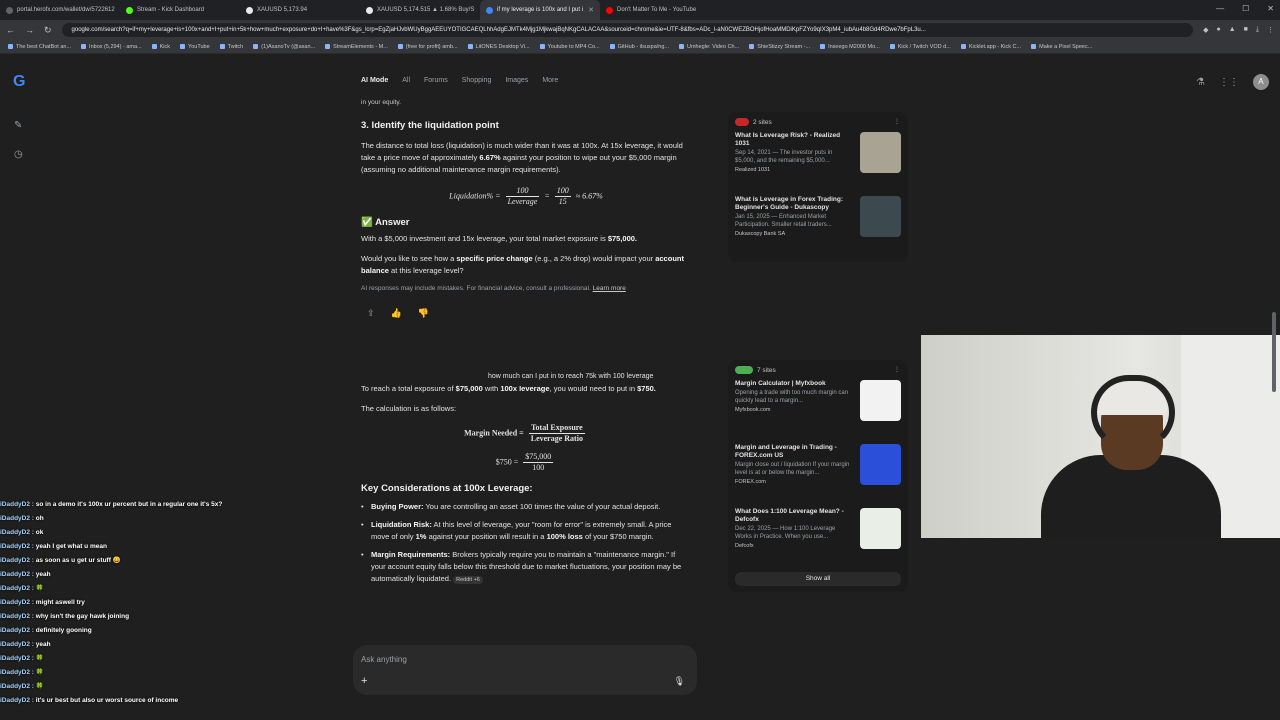 The image size is (1280, 720). What do you see at coordinates (679, 681) in the screenshot?
I see `mic-icon: 🎙` at bounding box center [679, 681].